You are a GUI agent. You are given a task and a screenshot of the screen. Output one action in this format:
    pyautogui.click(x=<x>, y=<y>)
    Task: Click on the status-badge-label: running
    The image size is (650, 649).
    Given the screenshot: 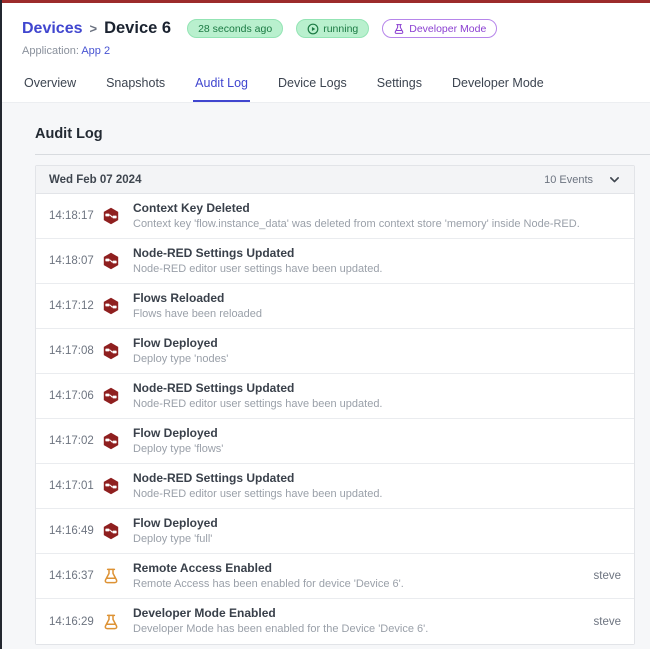 What is the action you would take?
    pyautogui.click(x=341, y=28)
    